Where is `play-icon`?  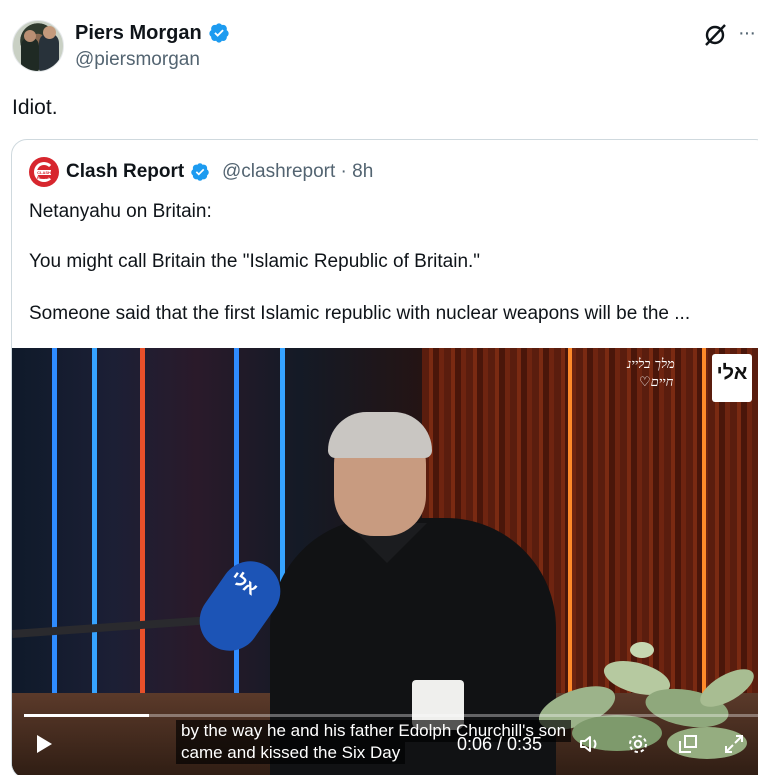
play-icon is located at coordinates (44, 744).